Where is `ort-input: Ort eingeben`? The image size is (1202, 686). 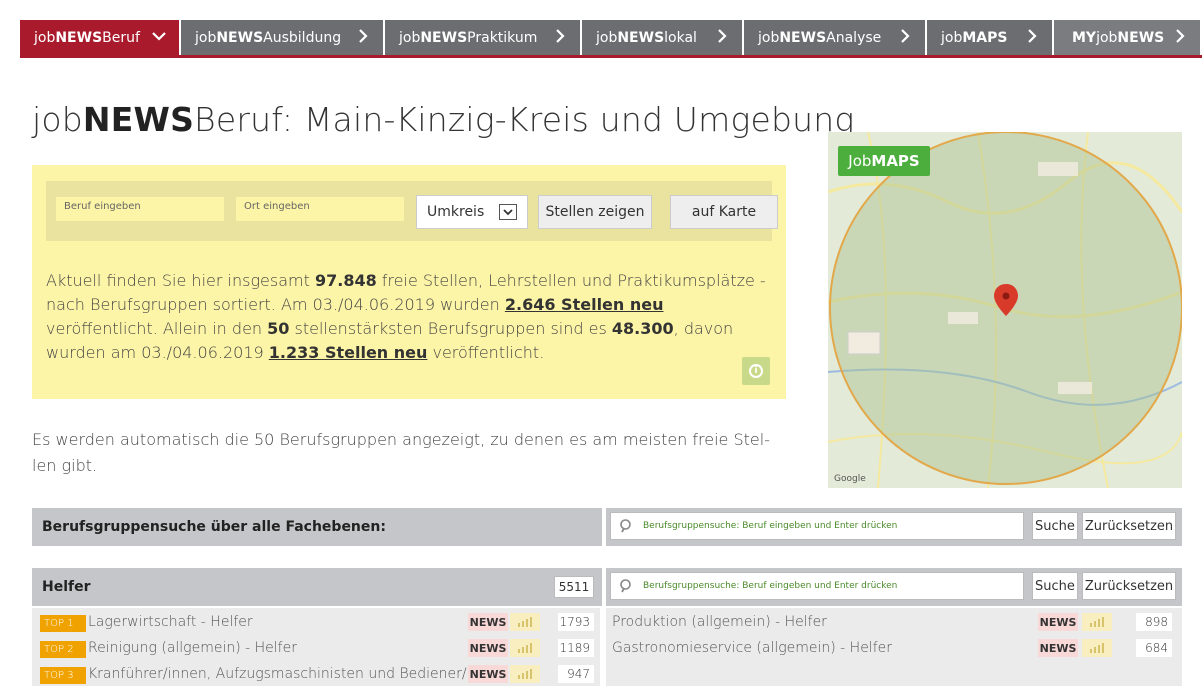 ort-input: Ort eingeben is located at coordinates (320, 209).